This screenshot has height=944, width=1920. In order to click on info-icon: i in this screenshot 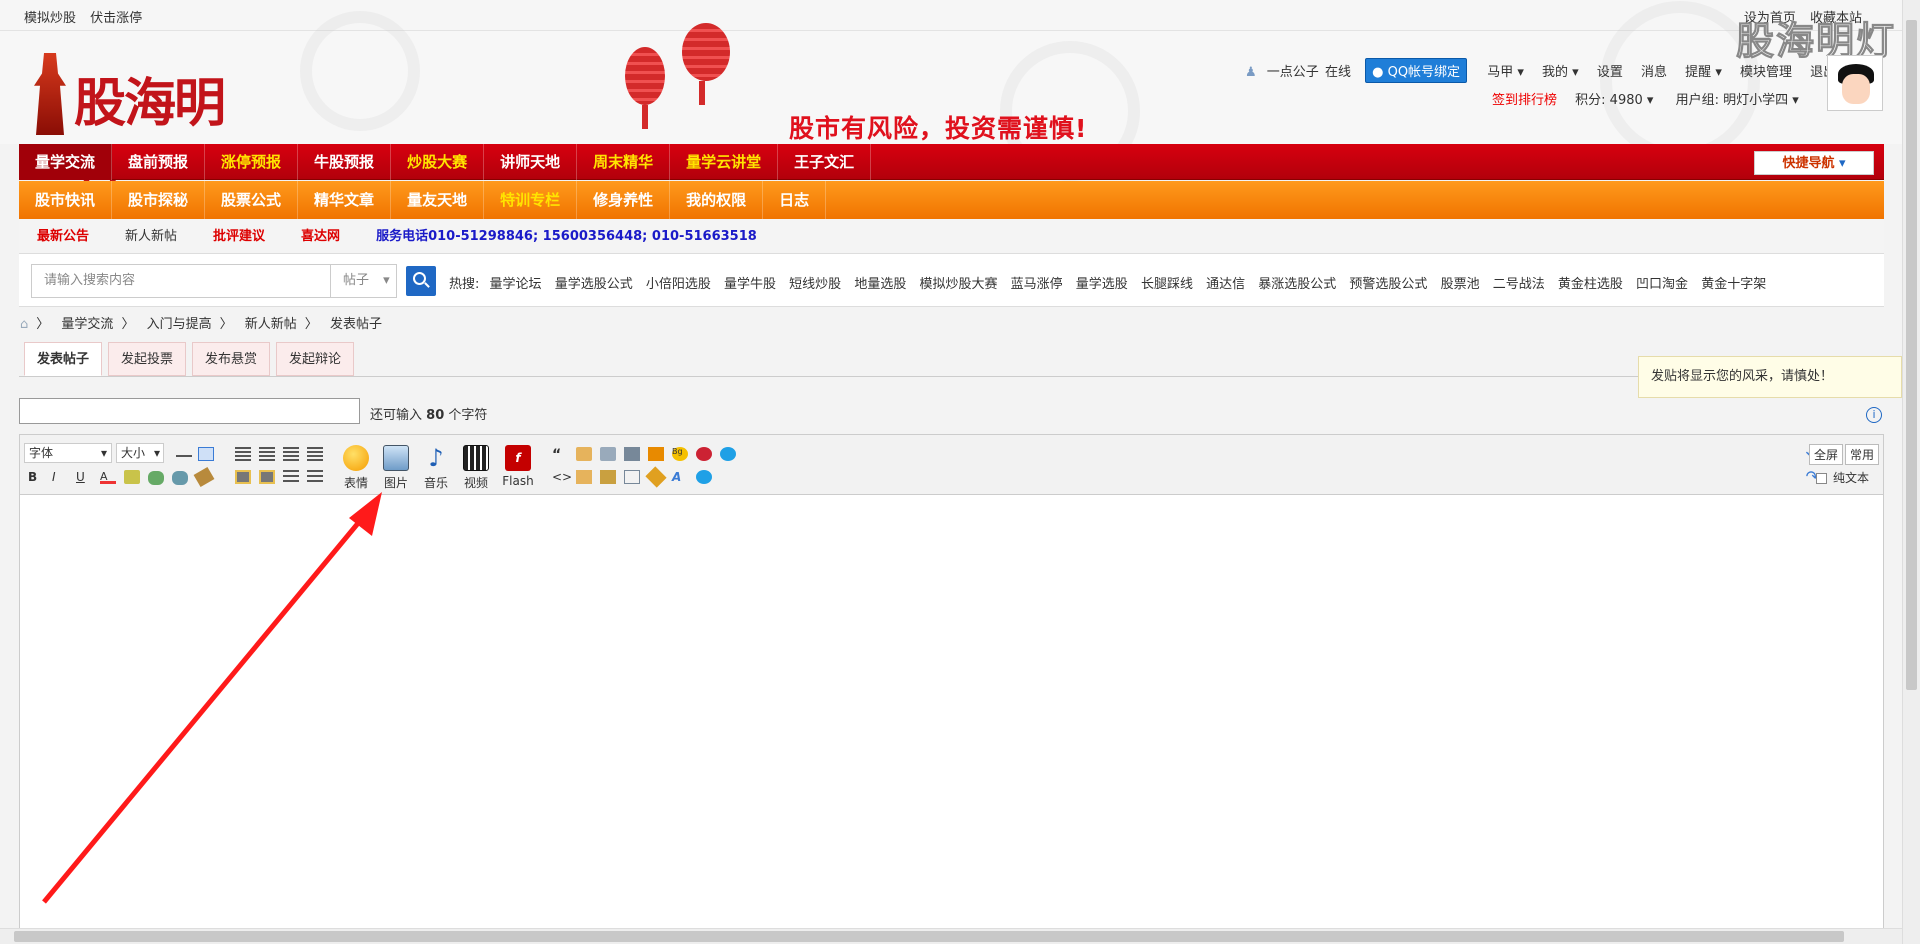, I will do `click(1874, 415)`.